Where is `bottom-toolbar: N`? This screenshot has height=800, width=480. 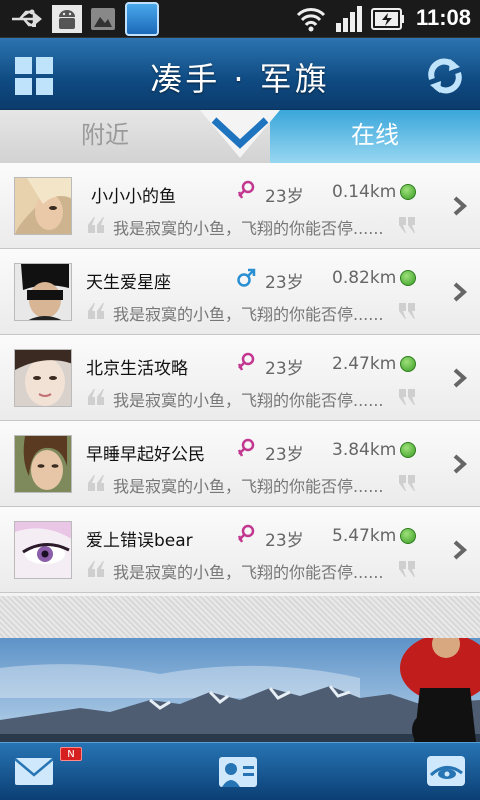 bottom-toolbar: N is located at coordinates (240, 771).